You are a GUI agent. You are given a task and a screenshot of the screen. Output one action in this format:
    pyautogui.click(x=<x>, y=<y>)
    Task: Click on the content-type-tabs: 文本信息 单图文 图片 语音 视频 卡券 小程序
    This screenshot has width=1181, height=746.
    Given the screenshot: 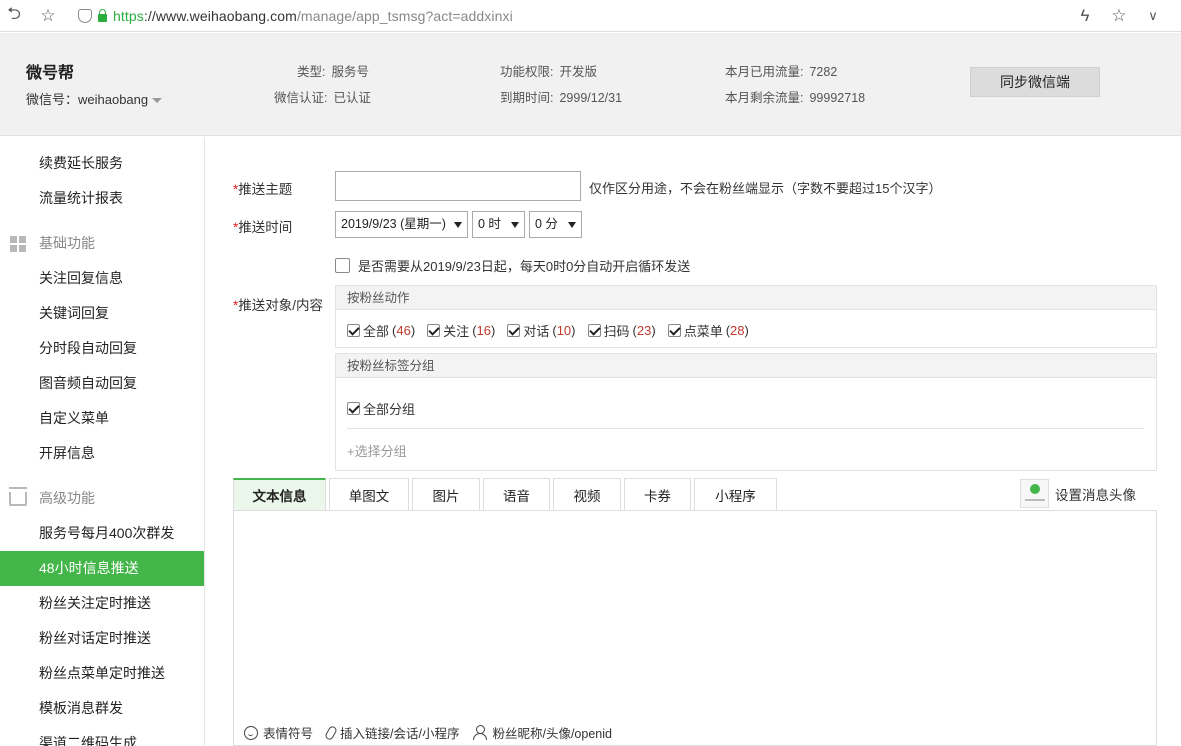 What is the action you would take?
    pyautogui.click(x=505, y=494)
    